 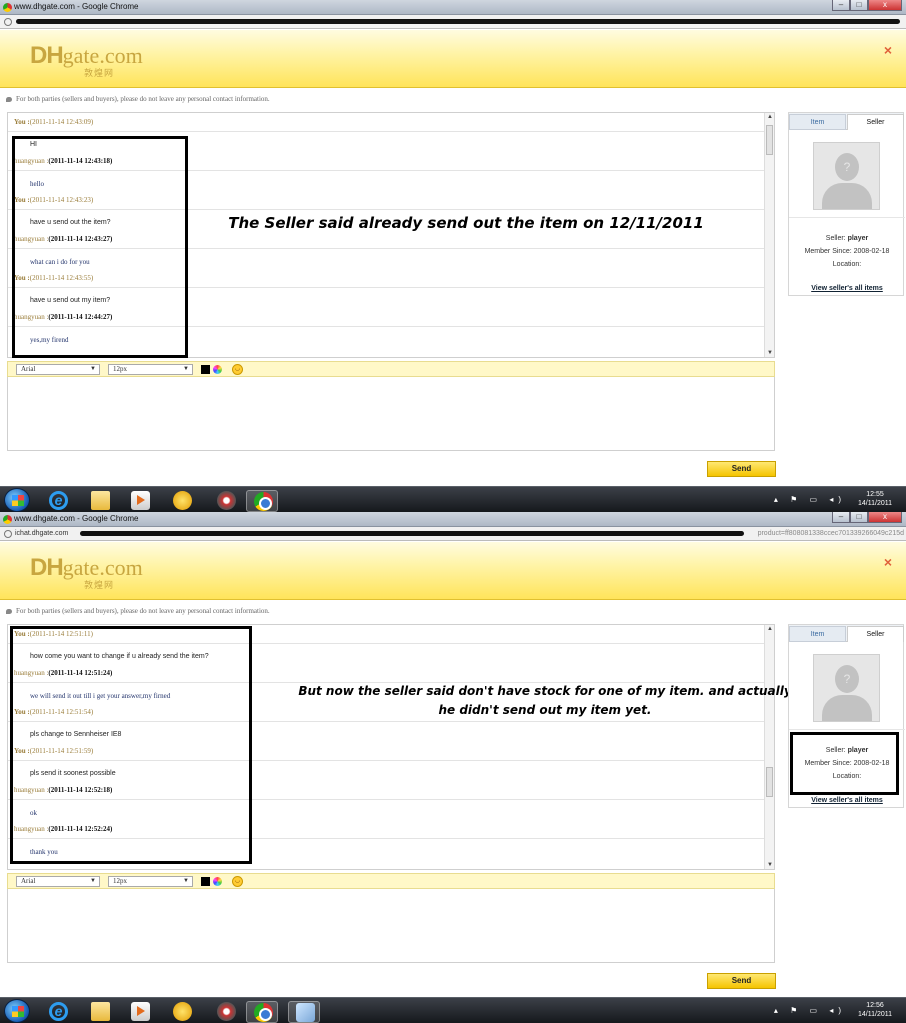 What do you see at coordinates (63, 673) in the screenshot?
I see `sender-seller: huangyuan :(2011-11-14 12:51:24)` at bounding box center [63, 673].